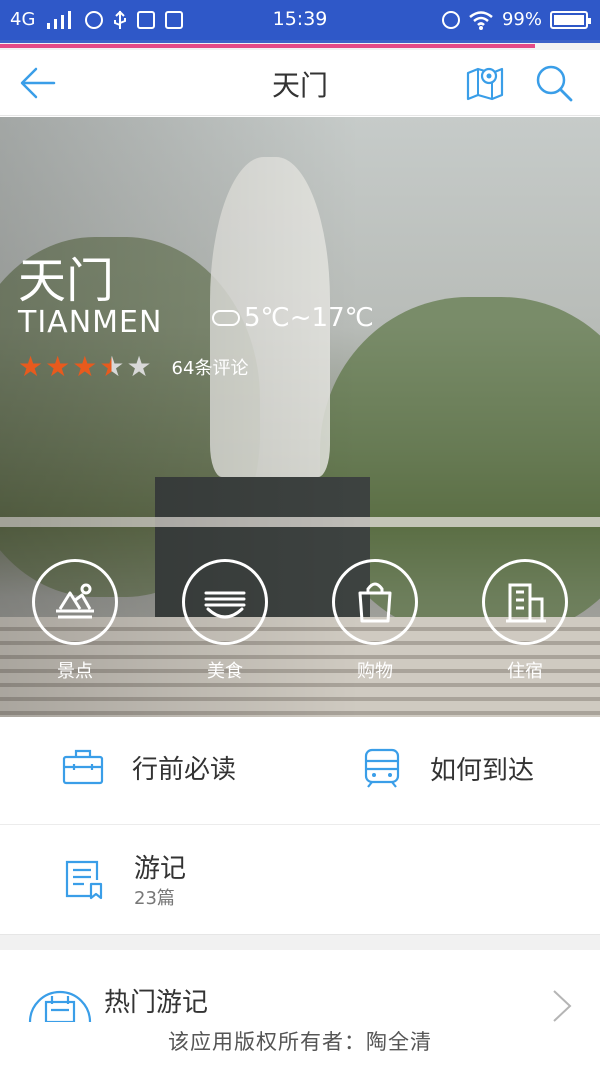 The height and width of the screenshot is (1067, 600). What do you see at coordinates (225, 605) in the screenshot?
I see `food-bowl-icon` at bounding box center [225, 605].